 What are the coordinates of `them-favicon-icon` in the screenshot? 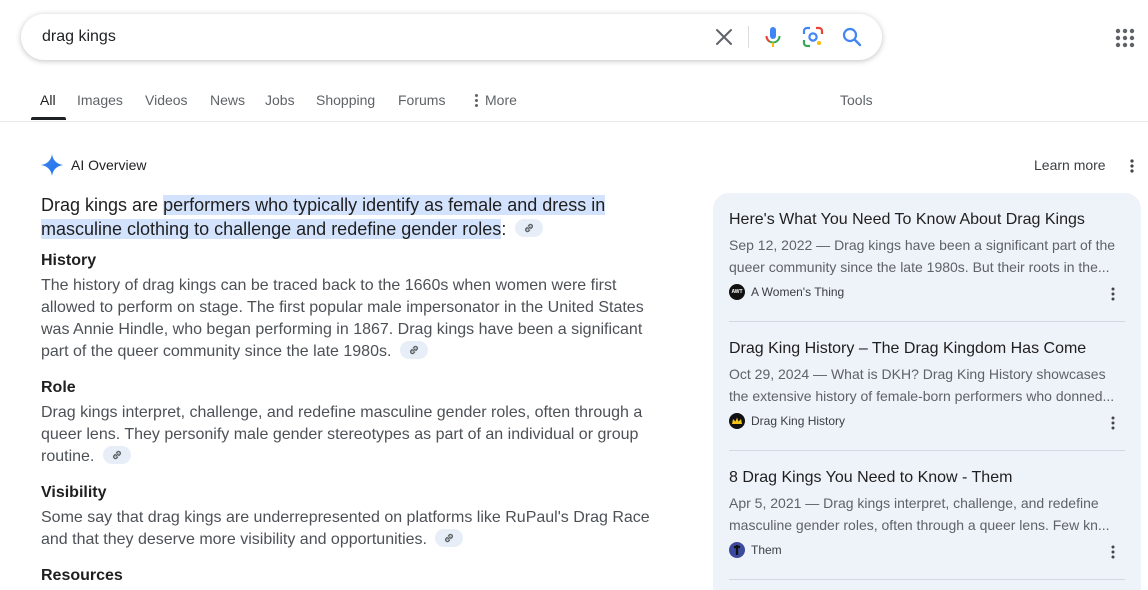 It's located at (737, 550).